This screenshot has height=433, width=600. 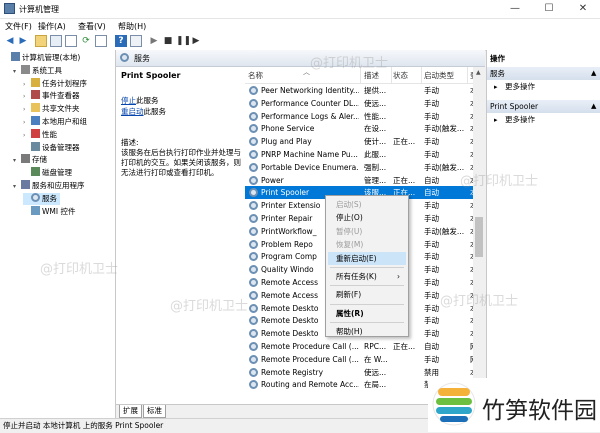 What do you see at coordinates (350, 245) in the screenshot?
I see `context-menu-label: 恢复(M)` at bounding box center [350, 245].